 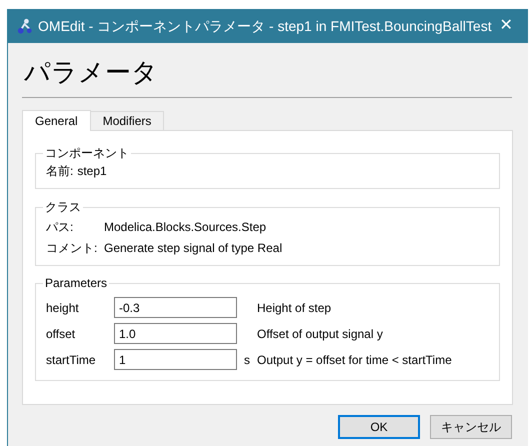 I want to click on parameter-name: startTime, so click(x=71, y=360).